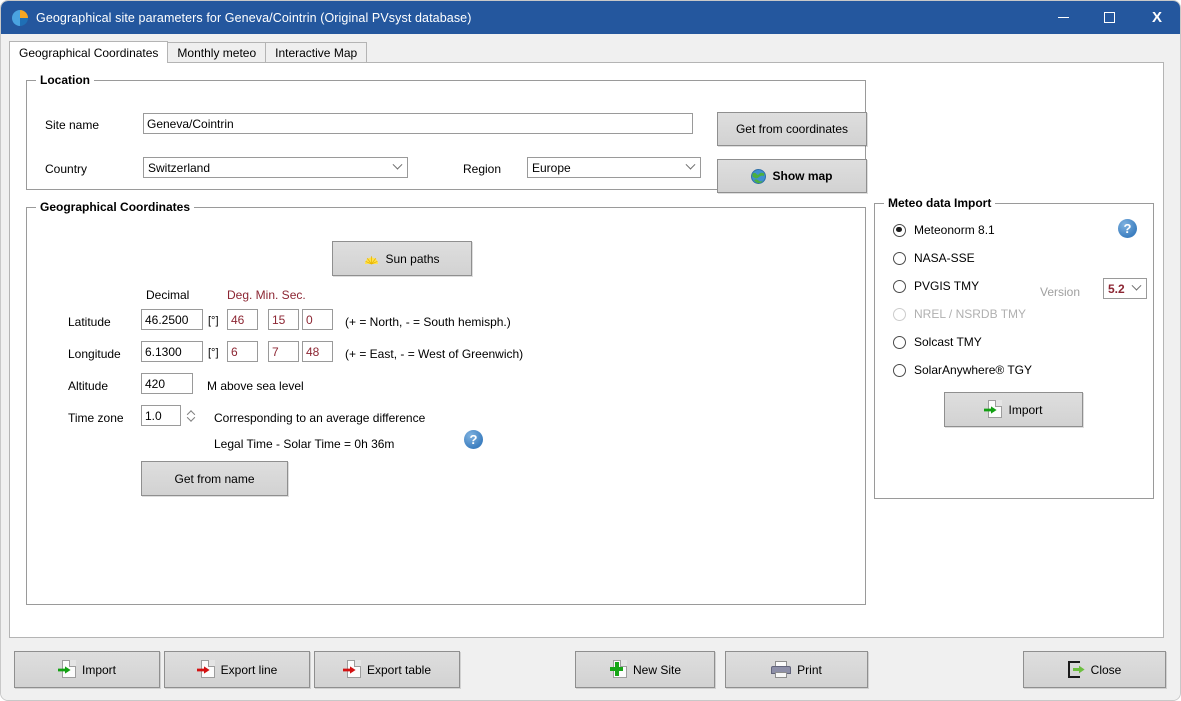 The height and width of the screenshot is (701, 1181). Describe the element at coordinates (792, 129) in the screenshot. I see `get-from-coordinates-button: Get from coordinates` at that location.